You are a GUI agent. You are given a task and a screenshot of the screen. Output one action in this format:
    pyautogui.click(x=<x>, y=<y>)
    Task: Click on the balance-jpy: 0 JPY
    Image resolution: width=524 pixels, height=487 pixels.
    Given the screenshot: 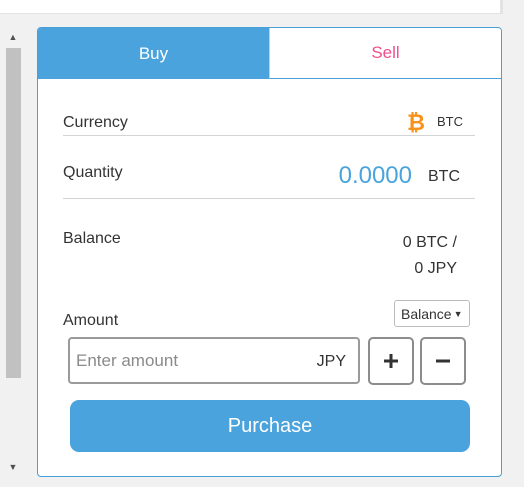 What is the action you would take?
    pyautogui.click(x=435, y=268)
    